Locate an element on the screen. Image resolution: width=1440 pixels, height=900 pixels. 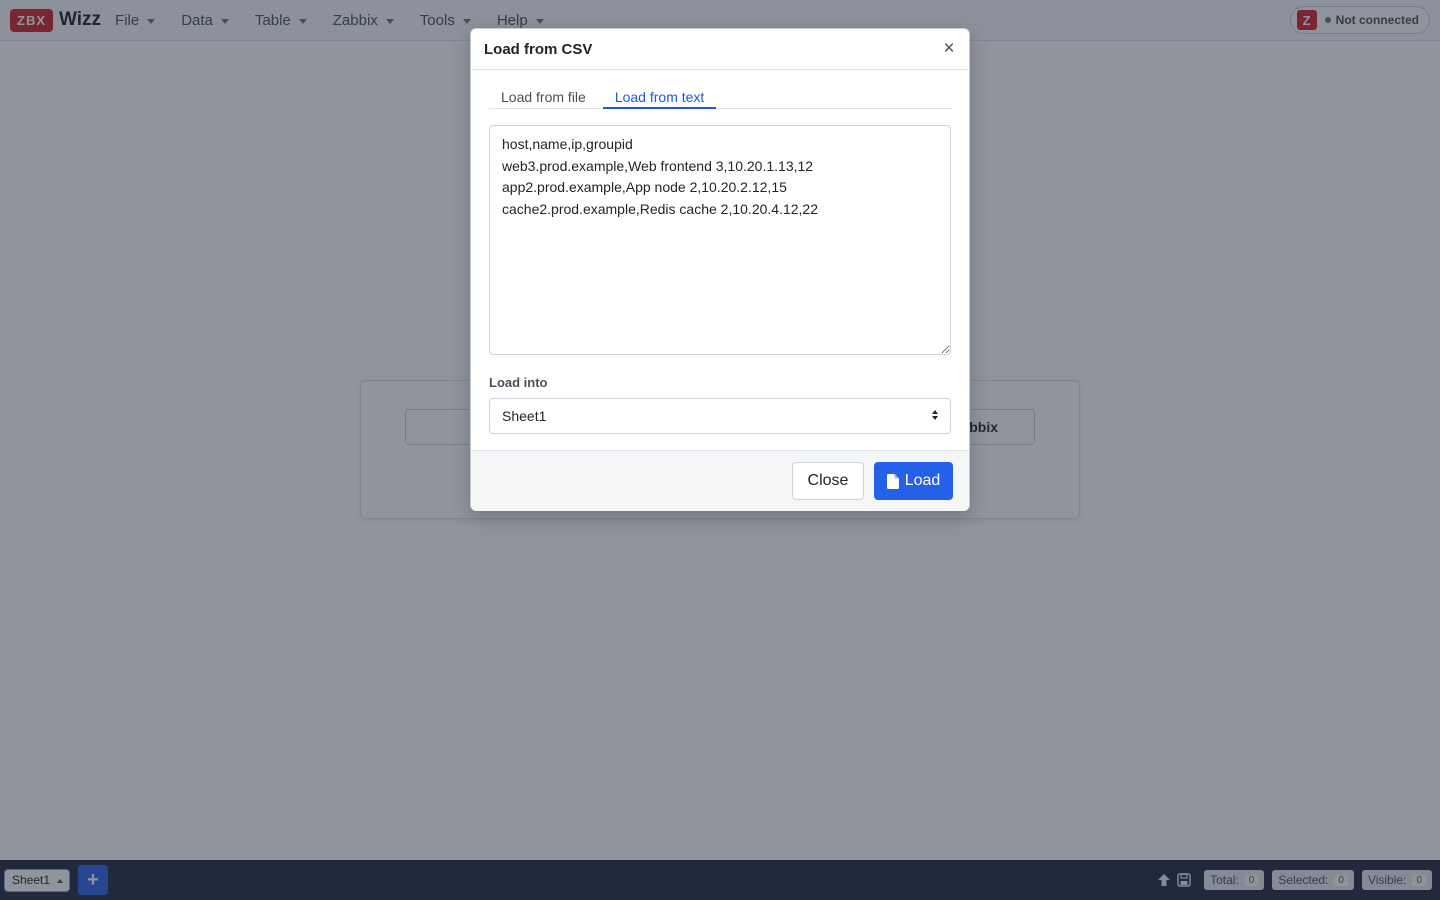
dialog-title: Load from CSV is located at coordinates (538, 49).